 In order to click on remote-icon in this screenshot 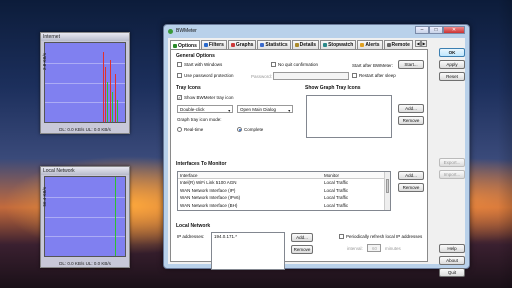, I will do `click(388, 45)`.